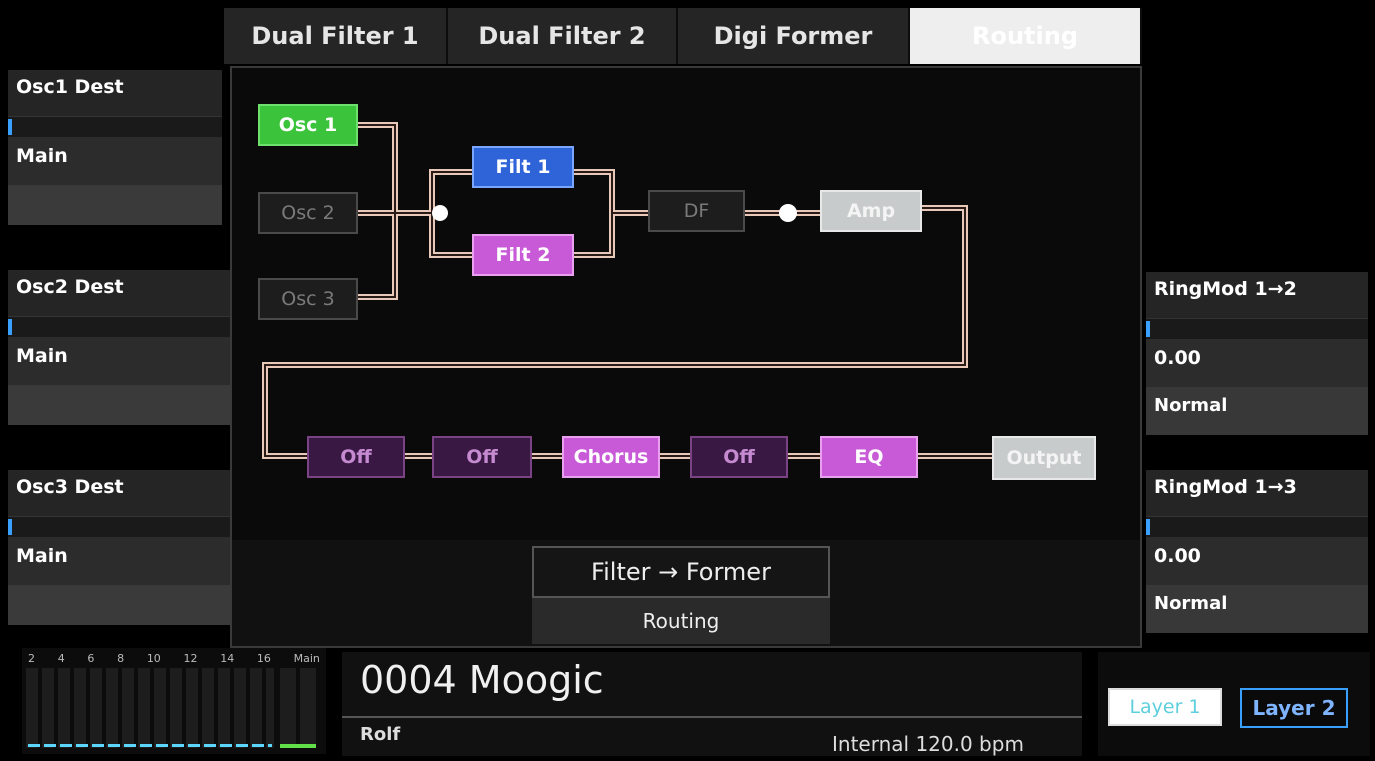 The image size is (1375, 761). I want to click on fx4-node: Off, so click(739, 457).